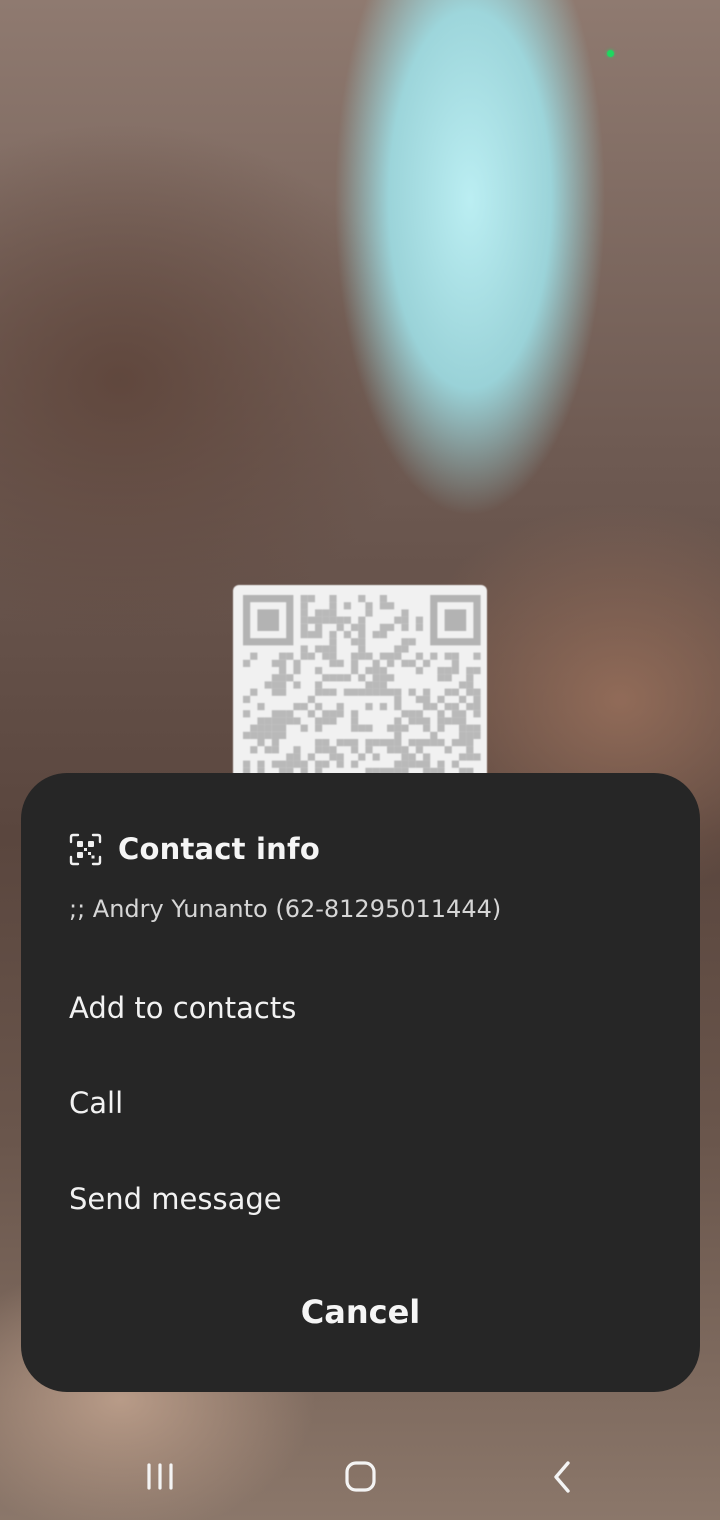  Describe the element at coordinates (285, 909) in the screenshot. I see `contact-details: ;; Andry Yunanto (62-81295011444)` at that location.